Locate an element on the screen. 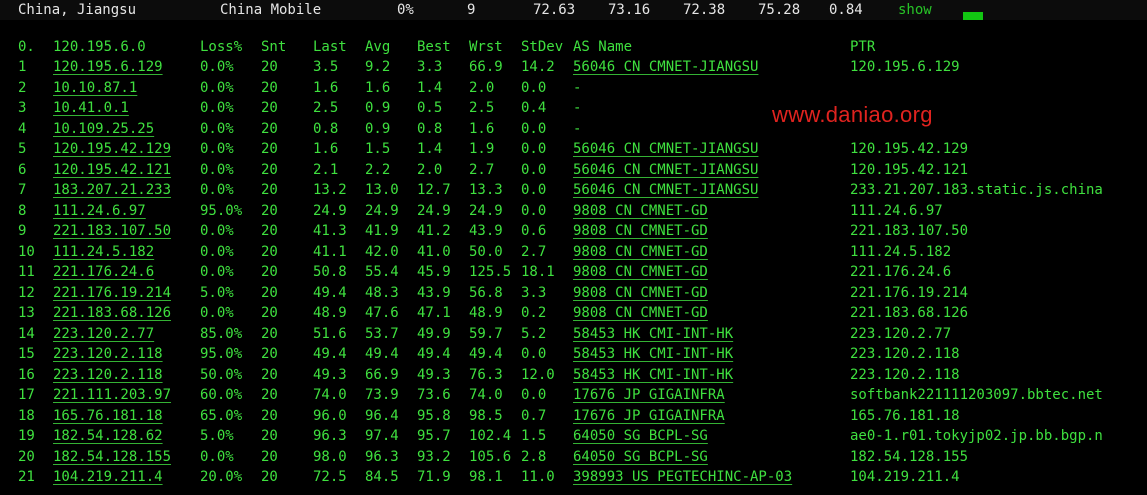 This screenshot has height=495, width=1147. cell-asname: - is located at coordinates (577, 128).